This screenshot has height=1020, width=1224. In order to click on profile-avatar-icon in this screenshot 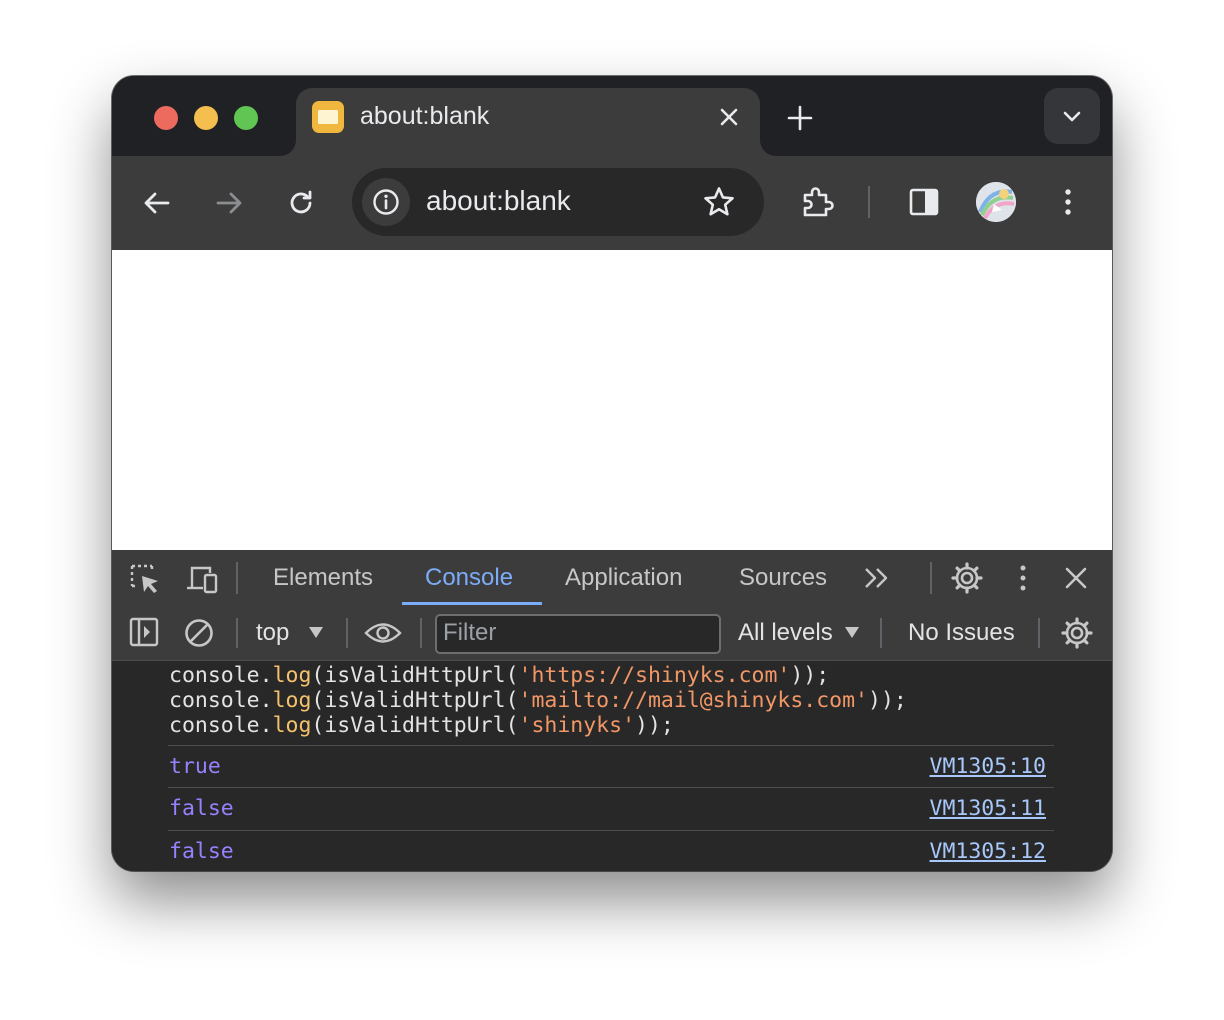, I will do `click(996, 202)`.